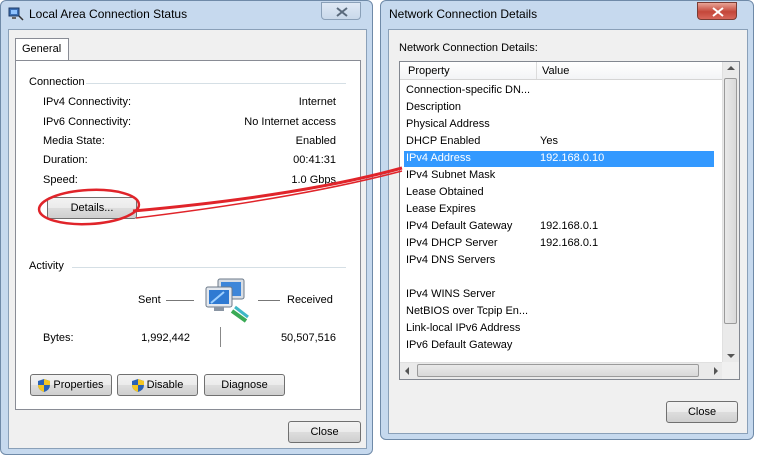 The height and width of the screenshot is (455, 758). I want to click on details-row: Physical Address, so click(559, 125).